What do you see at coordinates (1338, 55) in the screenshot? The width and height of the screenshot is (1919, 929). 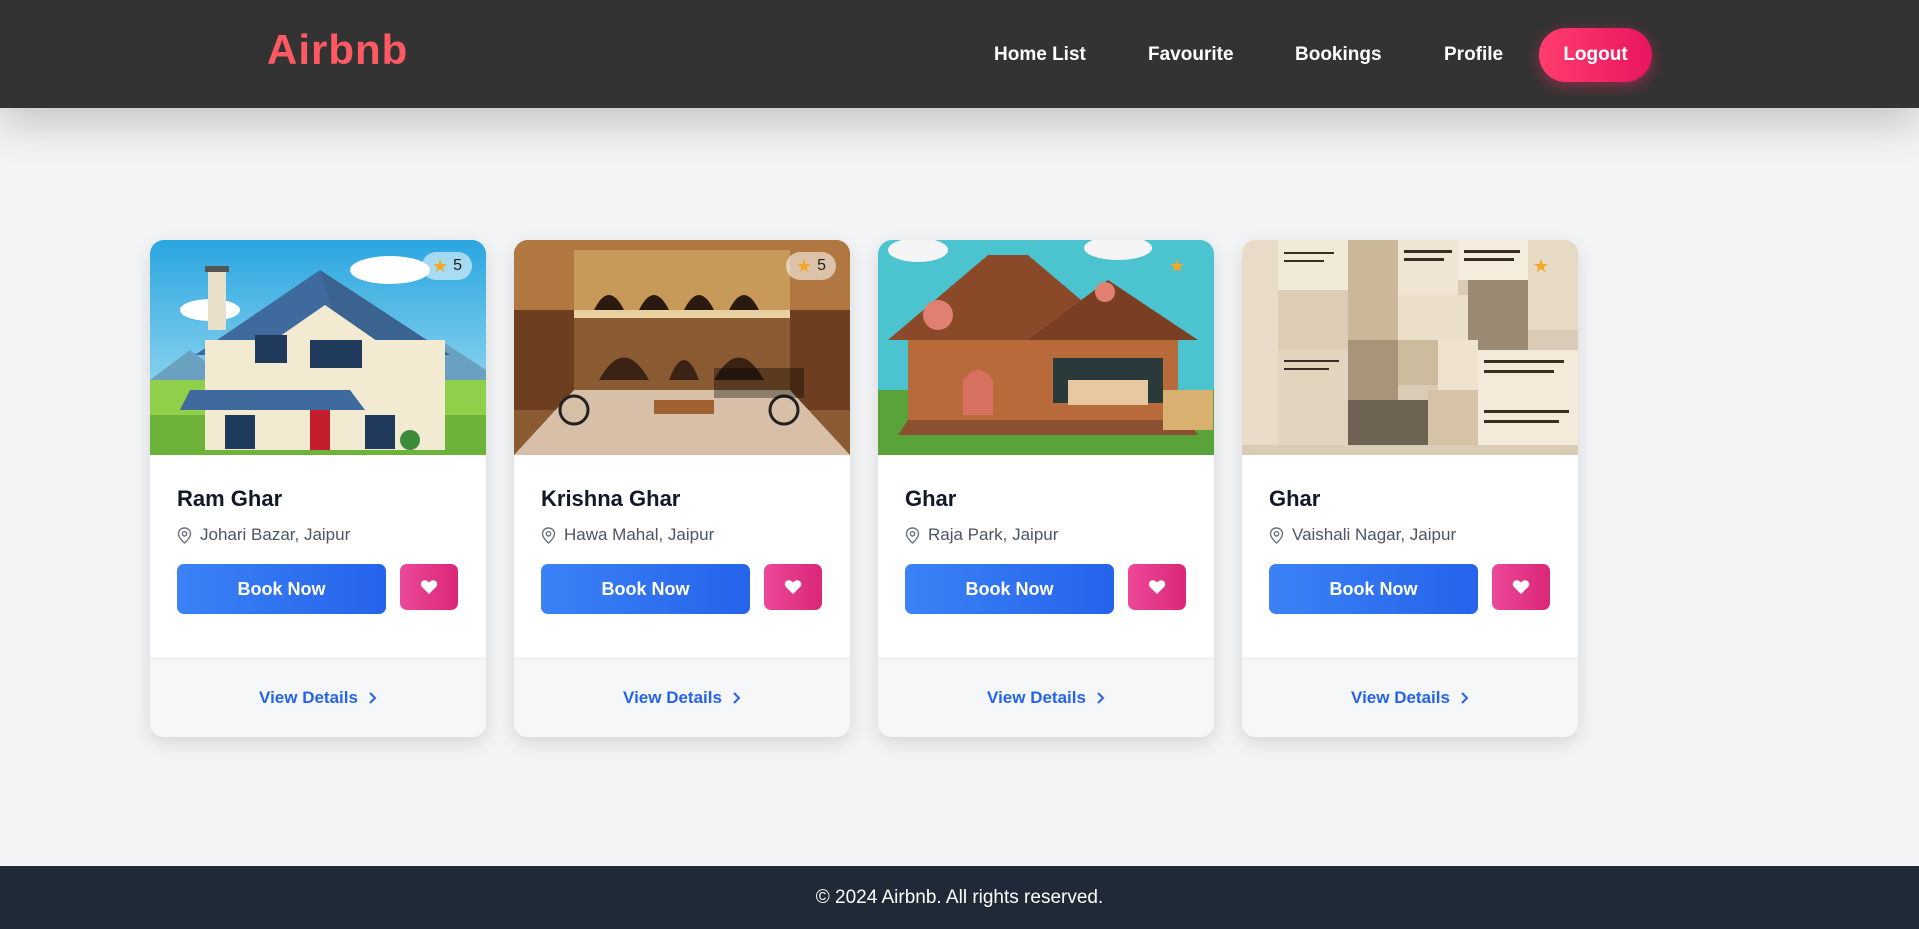 I see `nav-bookings: Bookings` at bounding box center [1338, 55].